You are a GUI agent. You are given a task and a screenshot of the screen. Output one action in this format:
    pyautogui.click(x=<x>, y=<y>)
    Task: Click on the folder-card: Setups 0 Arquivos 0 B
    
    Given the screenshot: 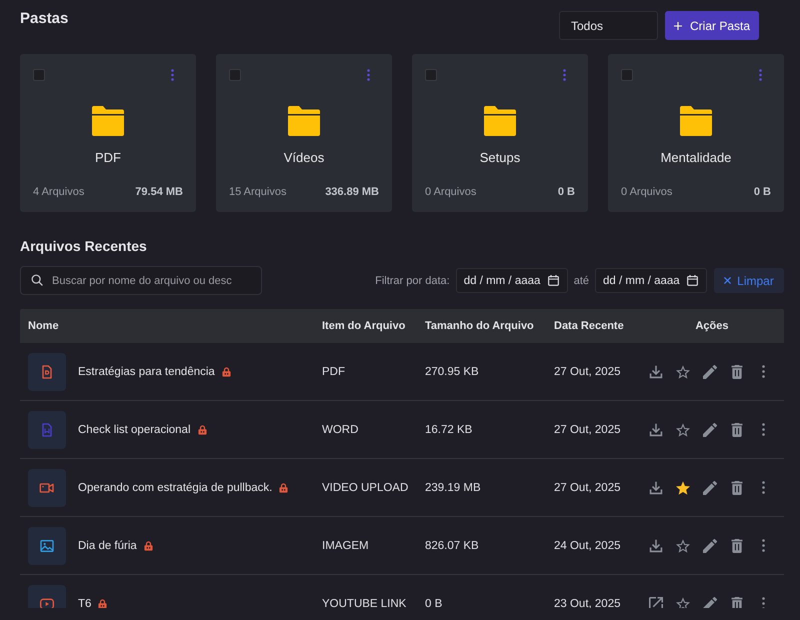 What is the action you would take?
    pyautogui.click(x=500, y=133)
    